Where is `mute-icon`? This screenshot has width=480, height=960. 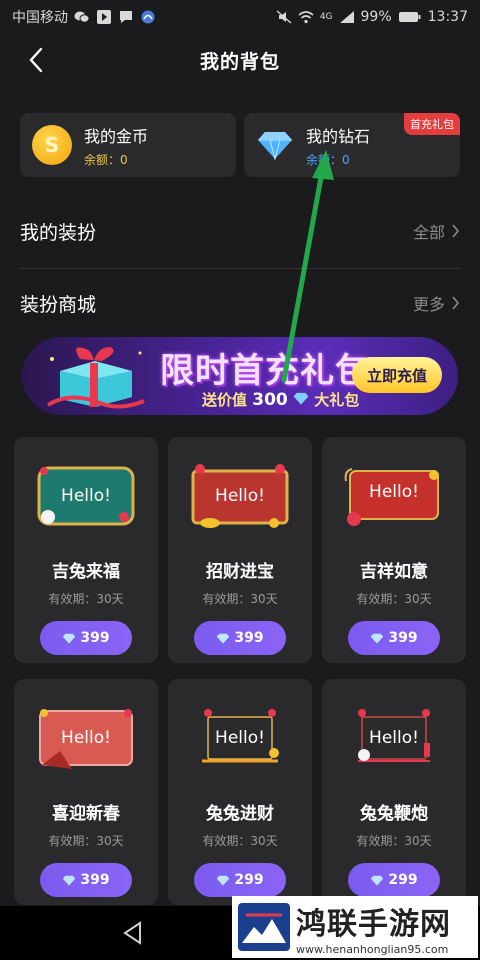
mute-icon is located at coordinates (284, 17).